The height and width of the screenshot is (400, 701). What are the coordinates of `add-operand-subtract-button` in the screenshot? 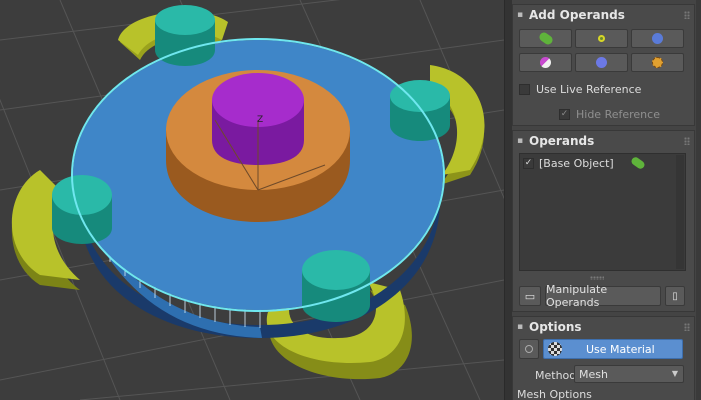 It's located at (657, 38).